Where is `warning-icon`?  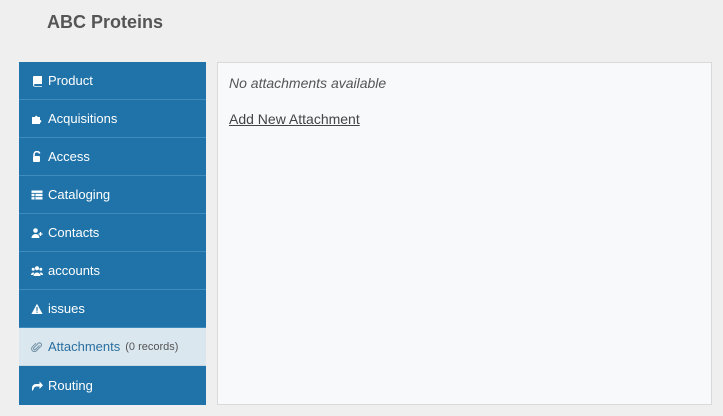
warning-icon is located at coordinates (37, 309).